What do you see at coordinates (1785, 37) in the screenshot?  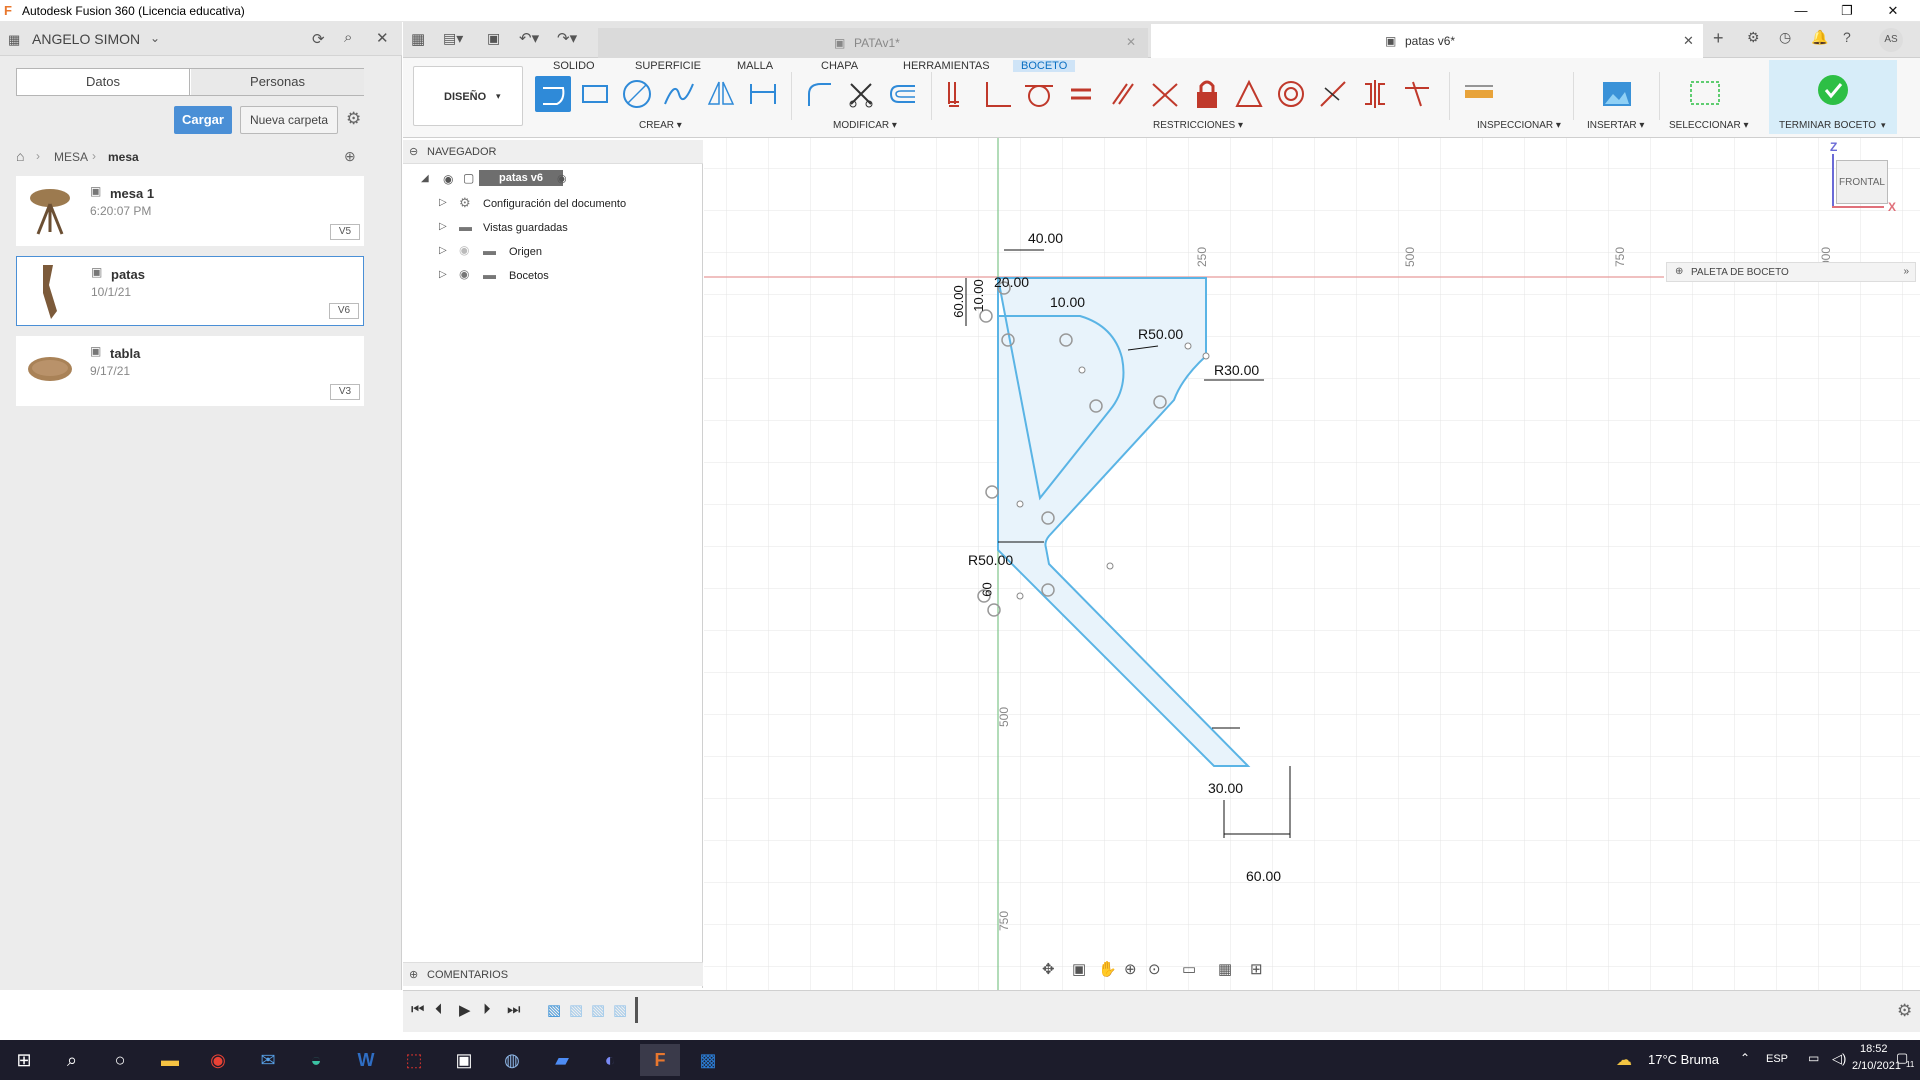 I see `job-status-icon: ◷` at bounding box center [1785, 37].